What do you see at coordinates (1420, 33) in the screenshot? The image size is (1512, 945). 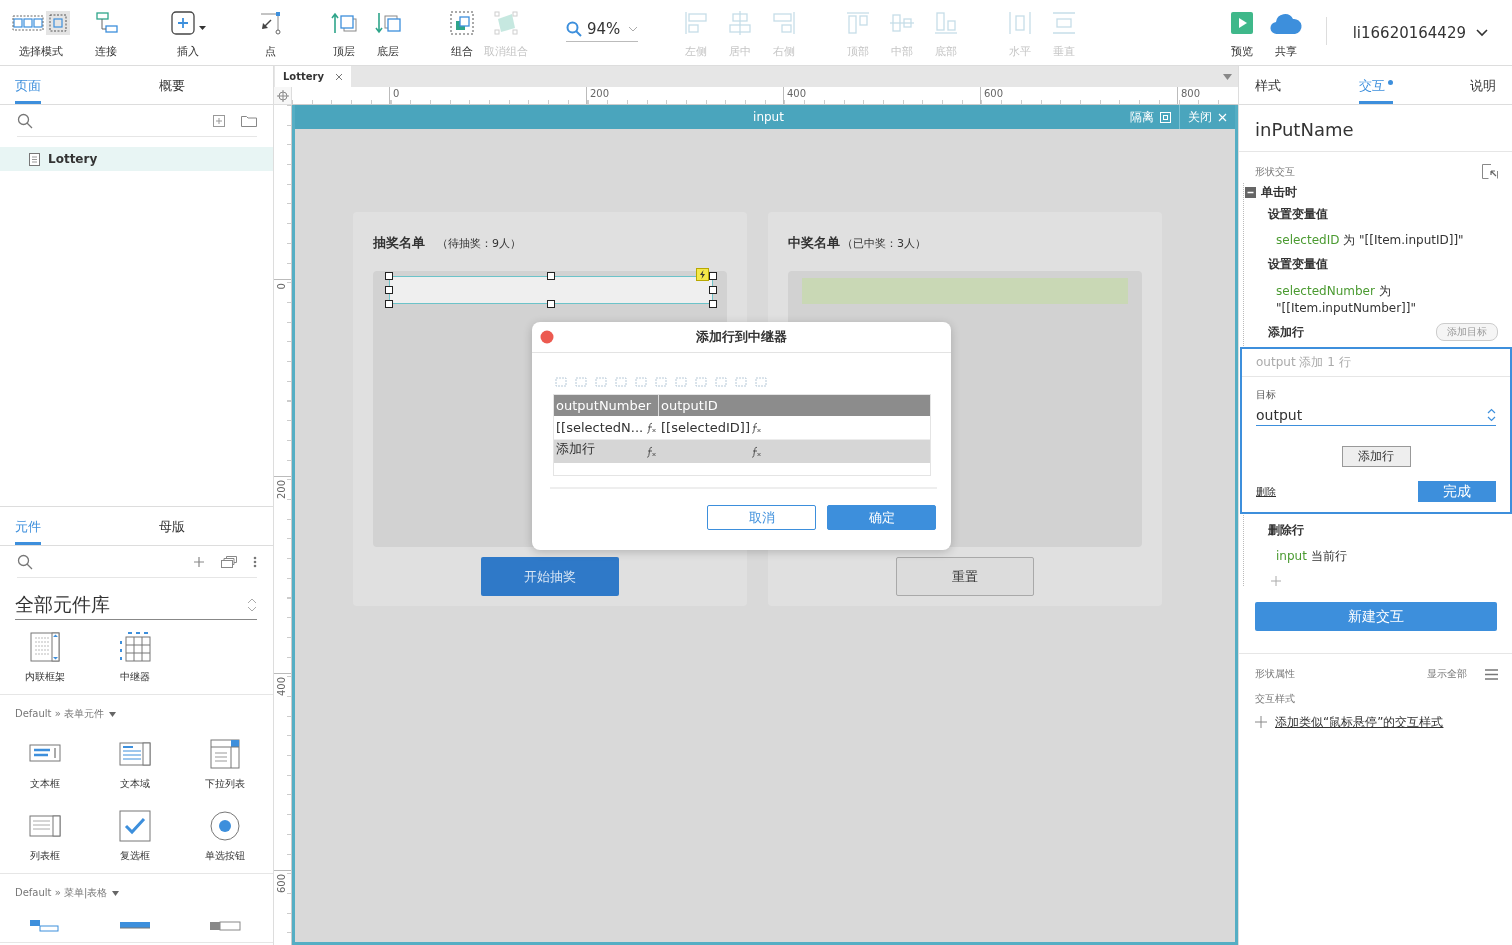 I see `user-menu: li16620164429` at bounding box center [1420, 33].